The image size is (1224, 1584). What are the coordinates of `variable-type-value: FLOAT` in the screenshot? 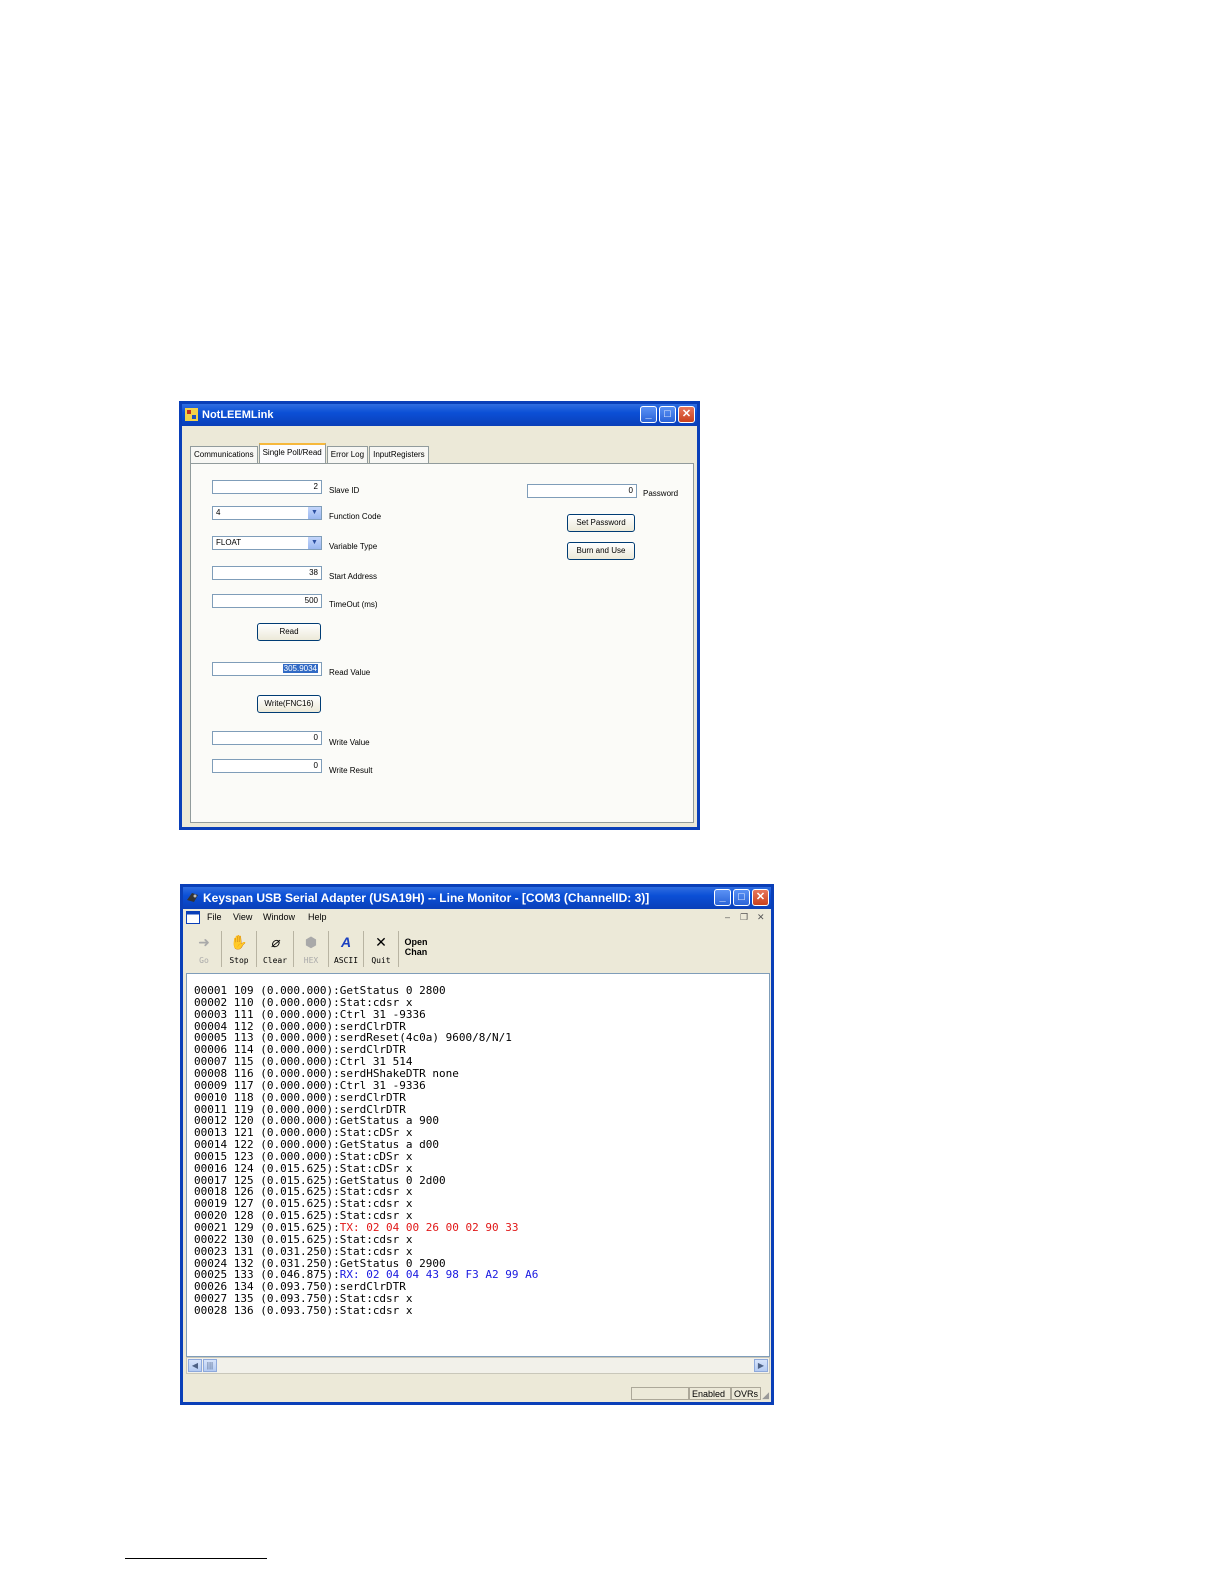 It's located at (229, 542).